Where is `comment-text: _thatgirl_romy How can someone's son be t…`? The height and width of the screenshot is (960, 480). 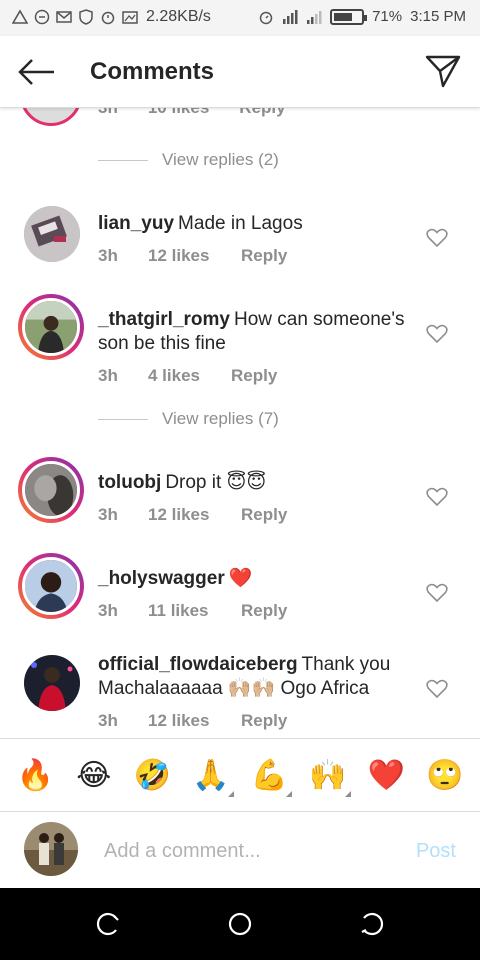
comment-text: _thatgirl_romy How can someone's son be t… is located at coordinates (257, 332).